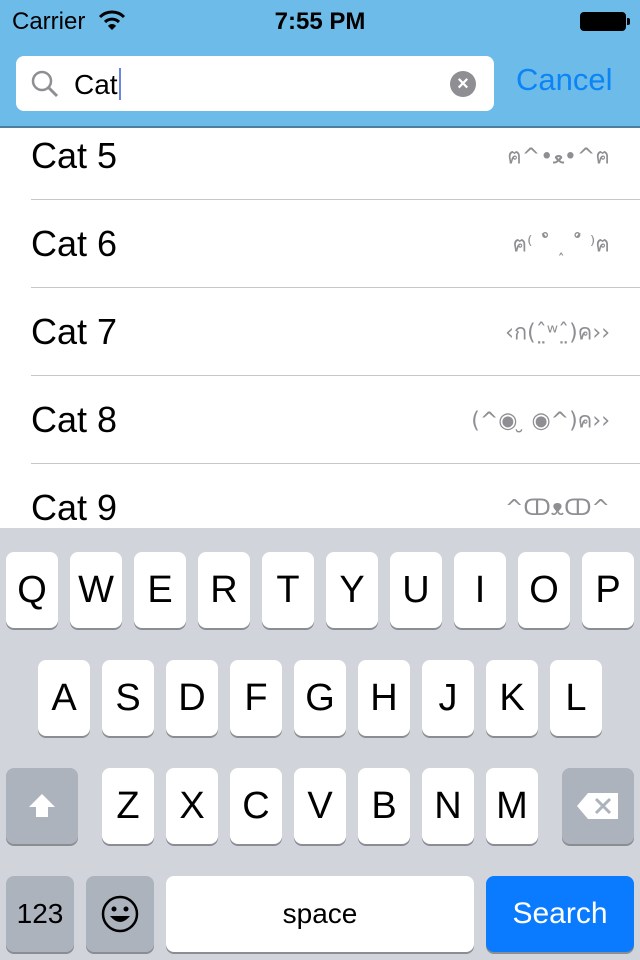  What do you see at coordinates (540, 421) in the screenshot?
I see `item-kaomoji: (^◉ ̮ ◉^)ค››` at bounding box center [540, 421].